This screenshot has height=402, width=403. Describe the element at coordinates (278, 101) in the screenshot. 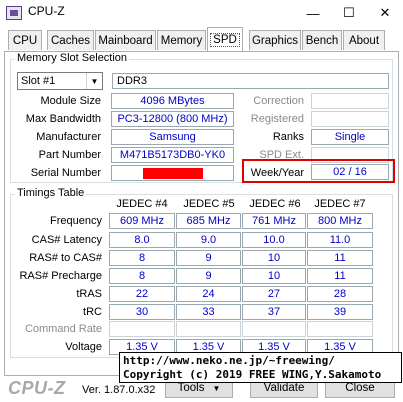

I see `correction-label: Correction` at that location.